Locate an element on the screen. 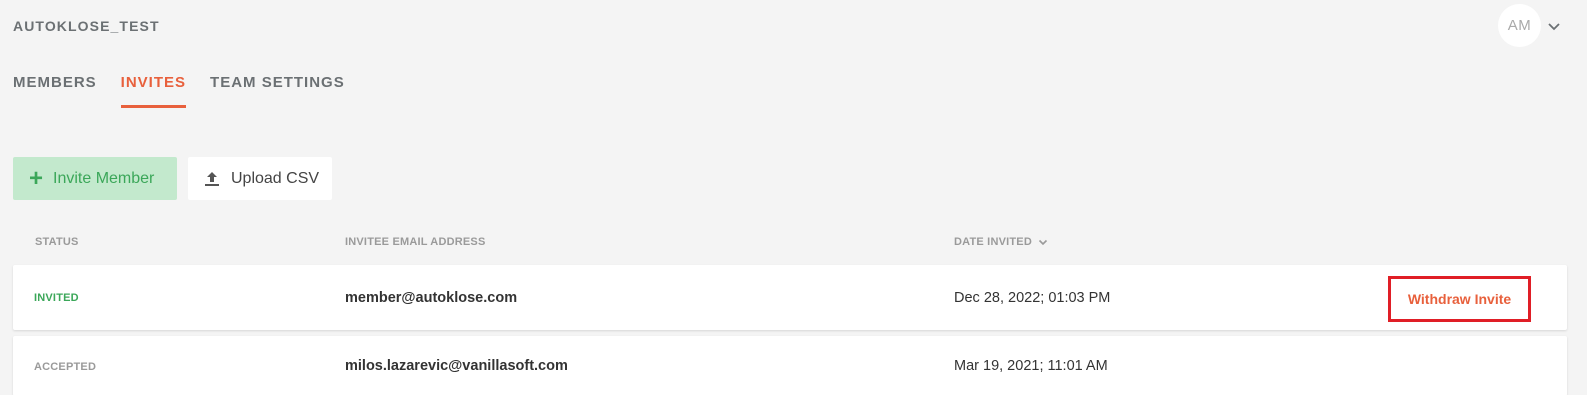 The height and width of the screenshot is (395, 1587). status-badge: ACCEPTED is located at coordinates (65, 367).